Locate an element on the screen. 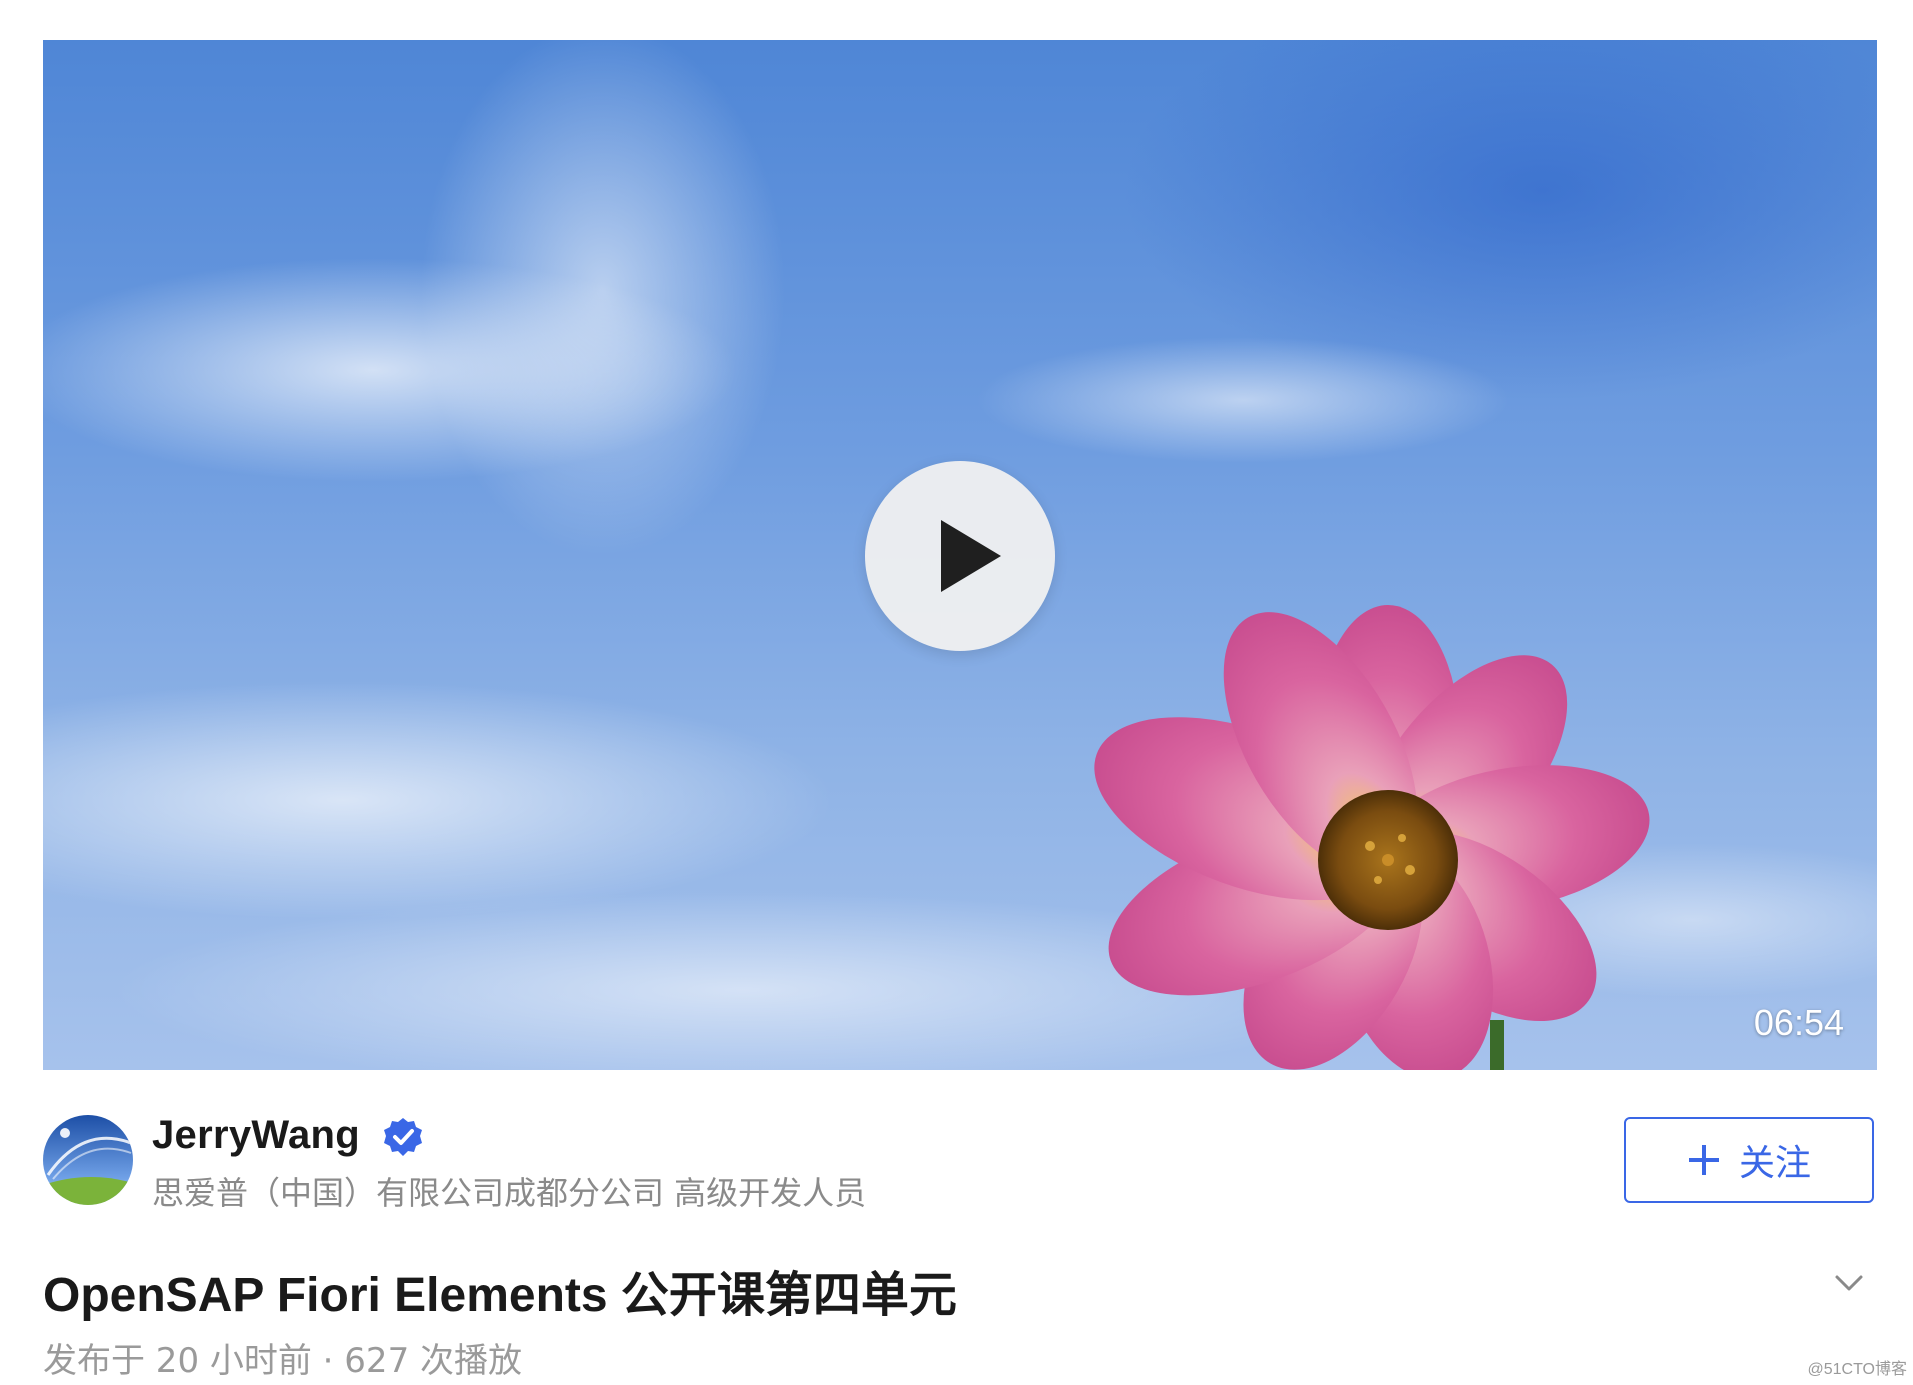  chevron-down-icon is located at coordinates (1849, 1283).